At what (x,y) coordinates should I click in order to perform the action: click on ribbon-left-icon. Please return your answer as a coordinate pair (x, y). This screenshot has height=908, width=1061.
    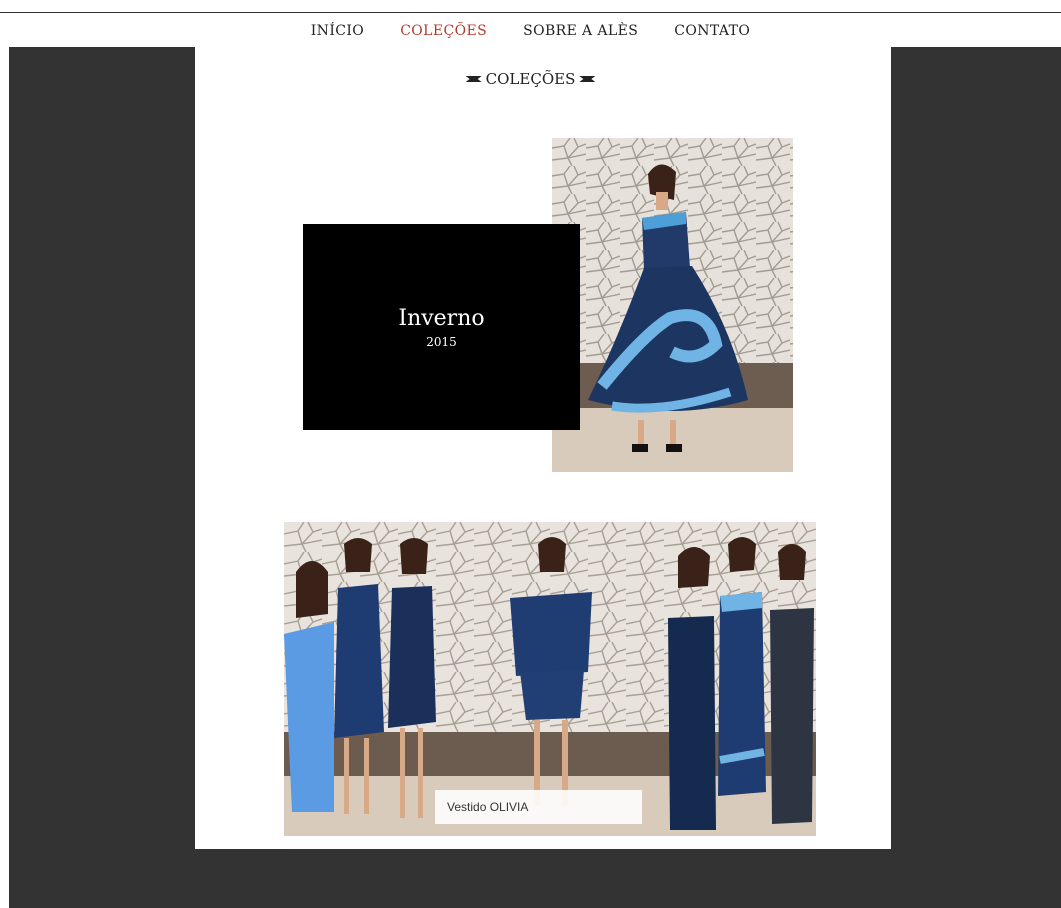
    Looking at the image, I should click on (473, 79).